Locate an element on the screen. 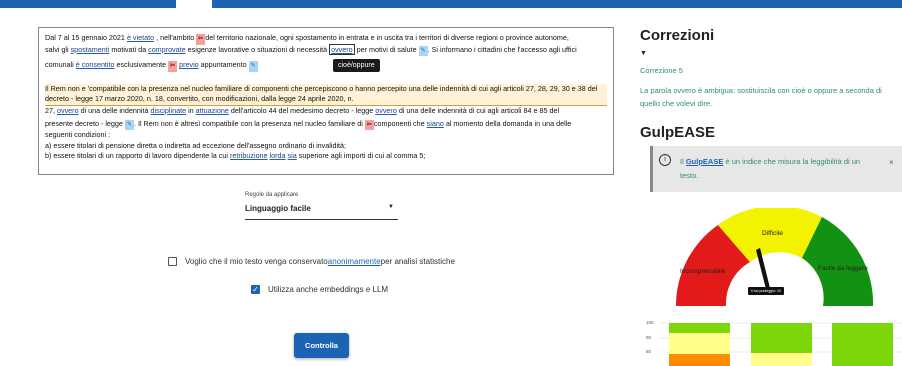 The height and width of the screenshot is (366, 902). gauge-label-incomprensibile: Incomprensibile is located at coordinates (703, 271).